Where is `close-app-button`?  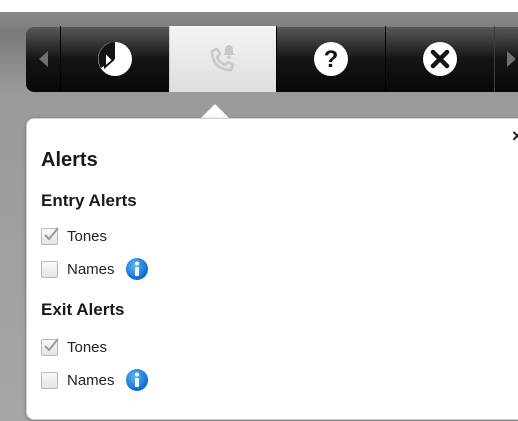 close-app-button is located at coordinates (440, 59).